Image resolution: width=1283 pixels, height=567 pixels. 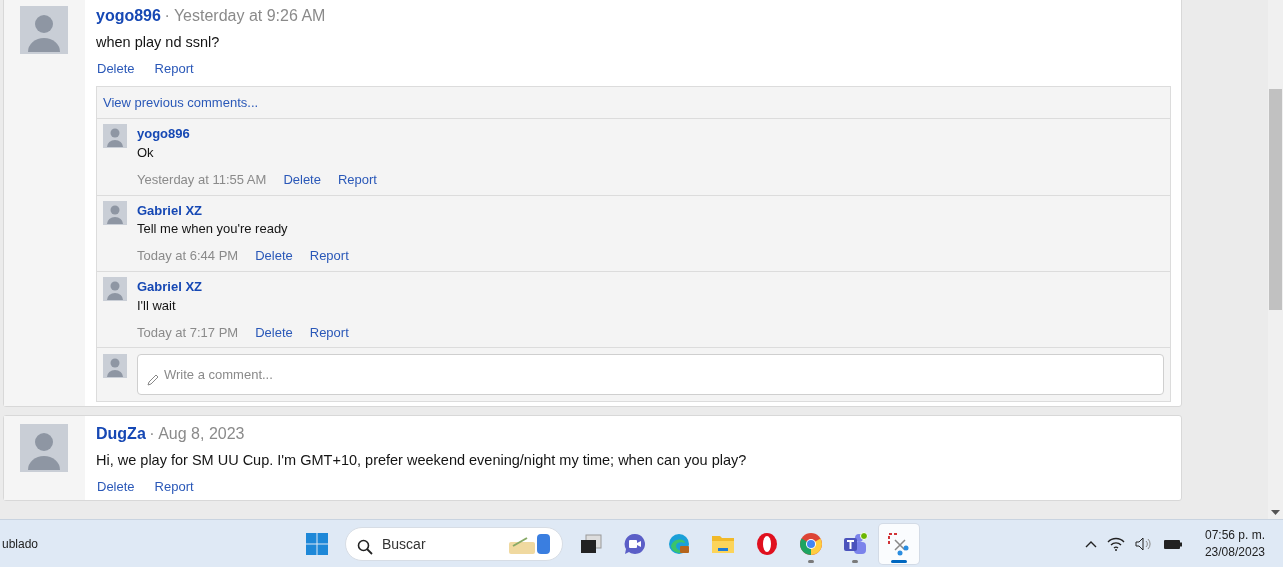 What do you see at coordinates (245, 16) in the screenshot?
I see `post-time: · Yesterday at 9:26 AM` at bounding box center [245, 16].